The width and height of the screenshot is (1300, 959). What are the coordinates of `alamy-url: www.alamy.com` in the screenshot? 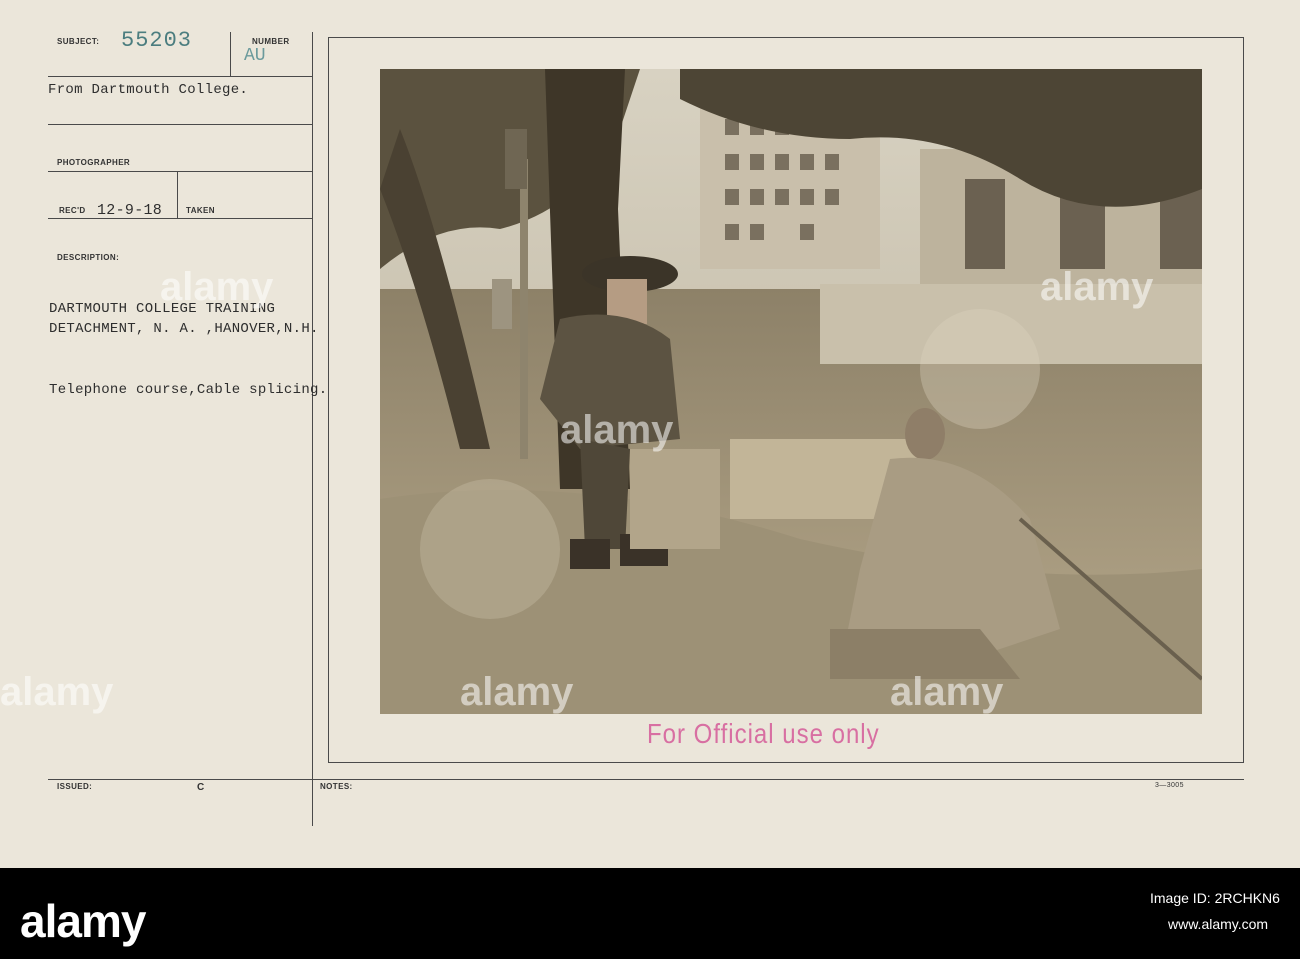 It's located at (1218, 924).